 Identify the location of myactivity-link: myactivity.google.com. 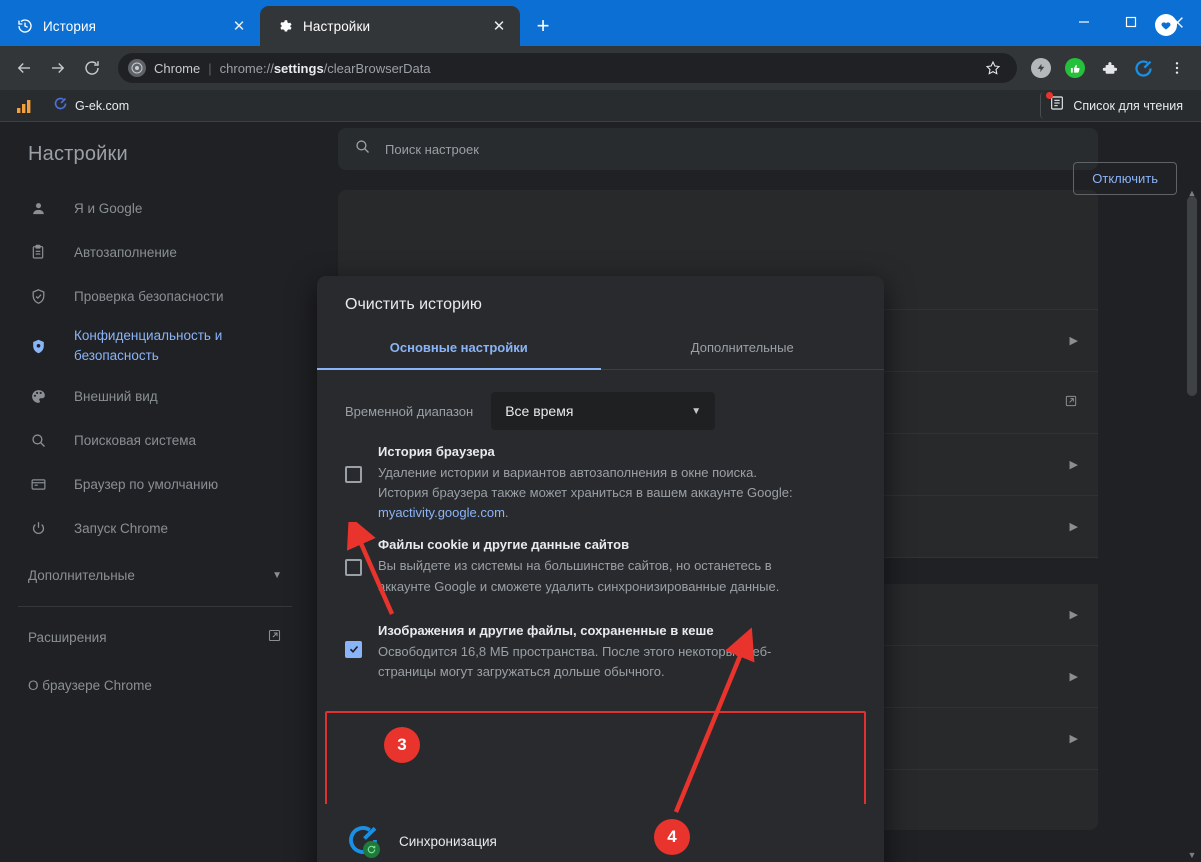
(441, 512).